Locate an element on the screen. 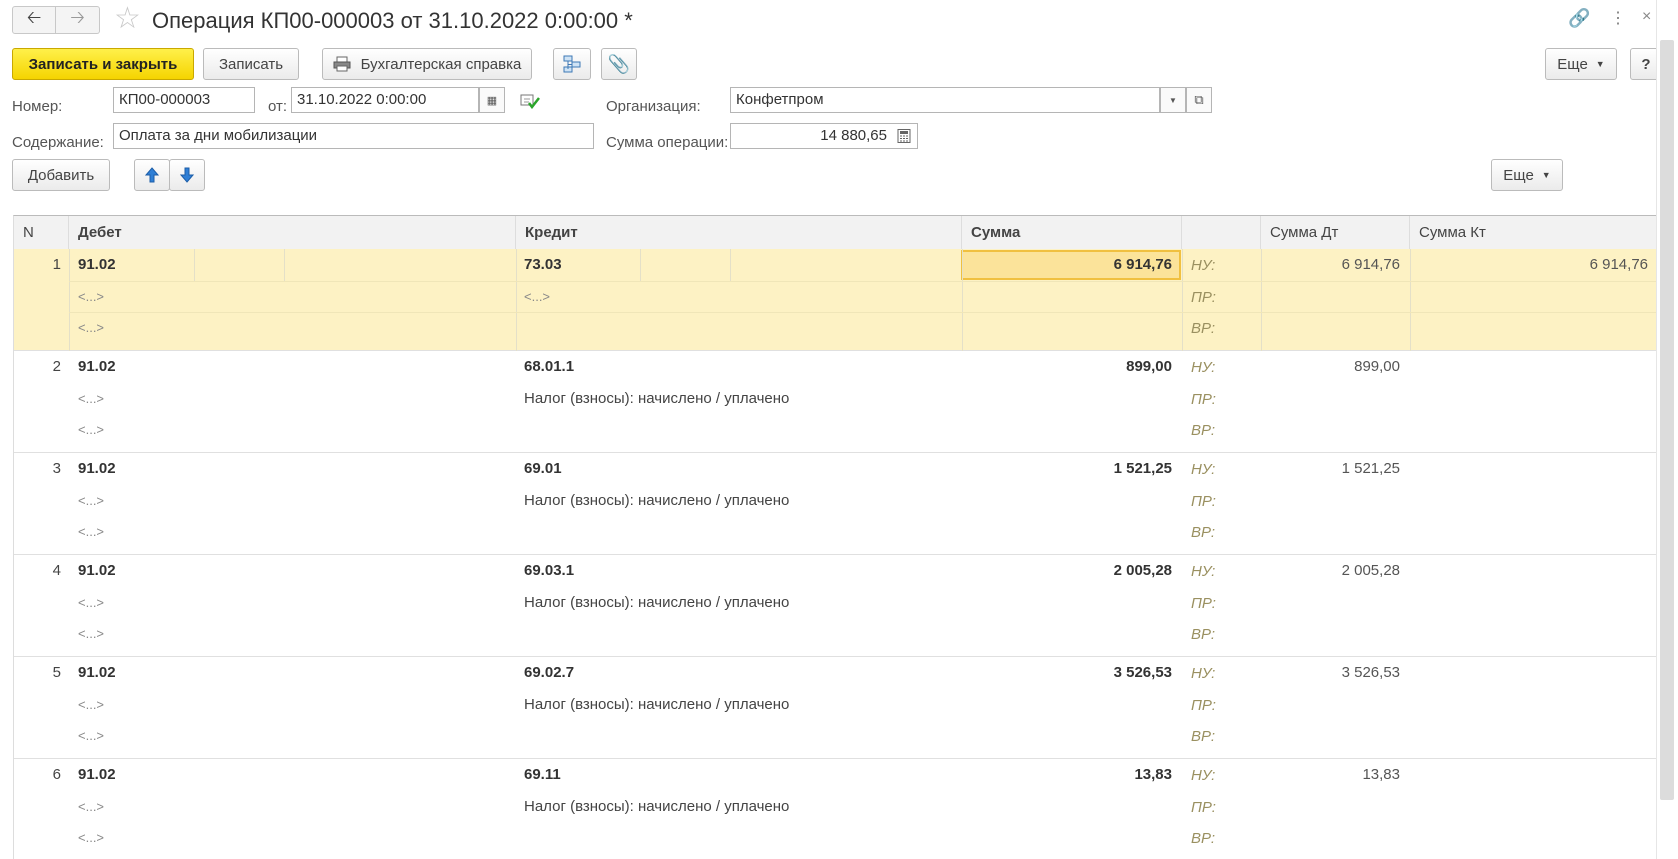 The height and width of the screenshot is (859, 1678). dropdown-caret-icon: ▼ is located at coordinates (1173, 100).